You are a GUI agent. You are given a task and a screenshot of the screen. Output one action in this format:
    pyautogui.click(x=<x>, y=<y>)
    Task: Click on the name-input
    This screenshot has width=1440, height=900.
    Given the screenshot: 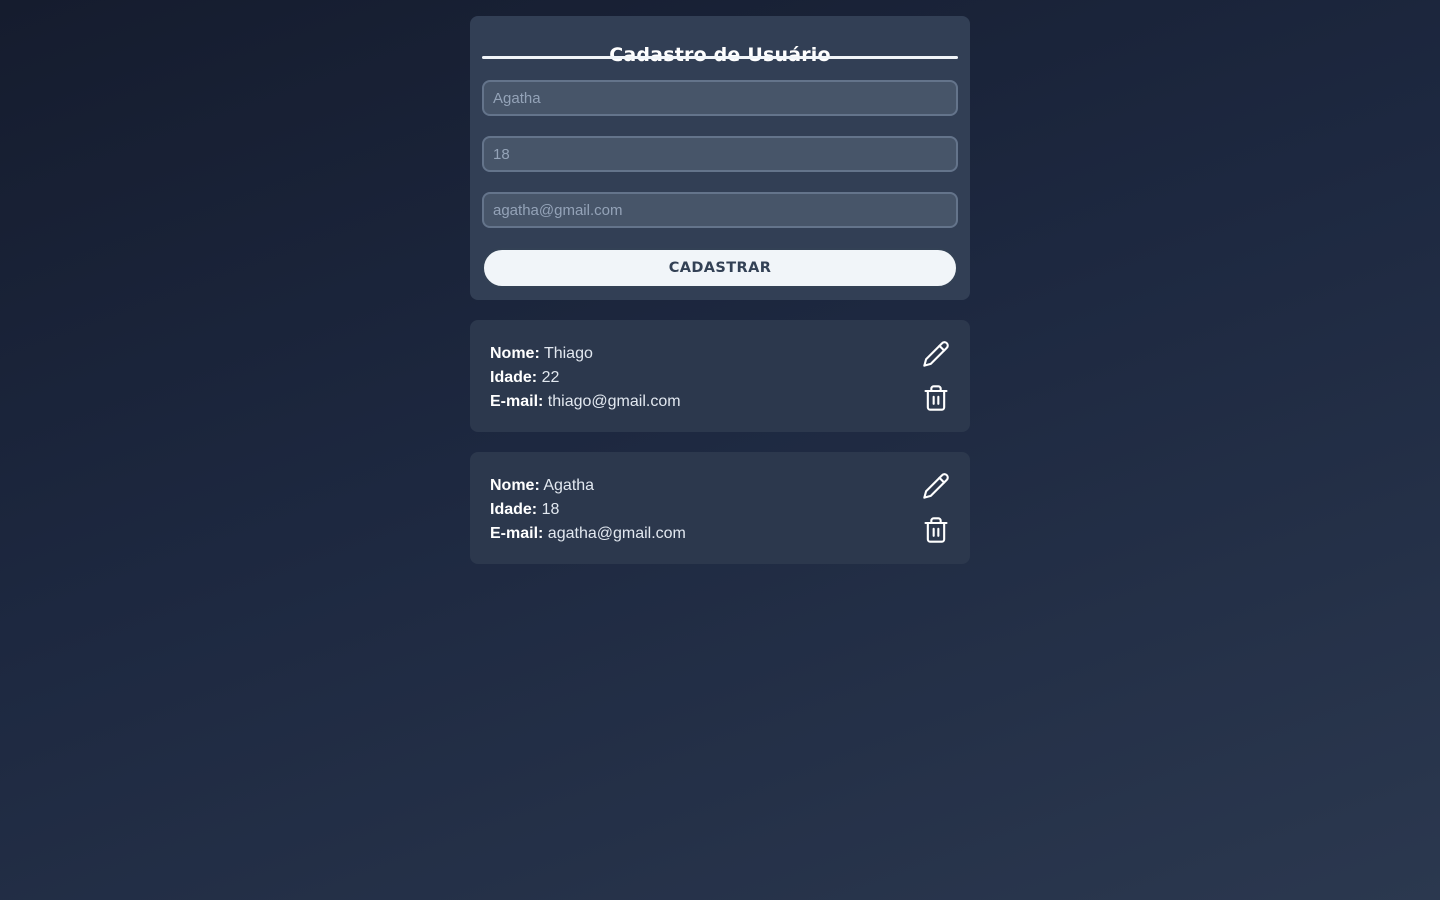 What is the action you would take?
    pyautogui.click(x=720, y=98)
    